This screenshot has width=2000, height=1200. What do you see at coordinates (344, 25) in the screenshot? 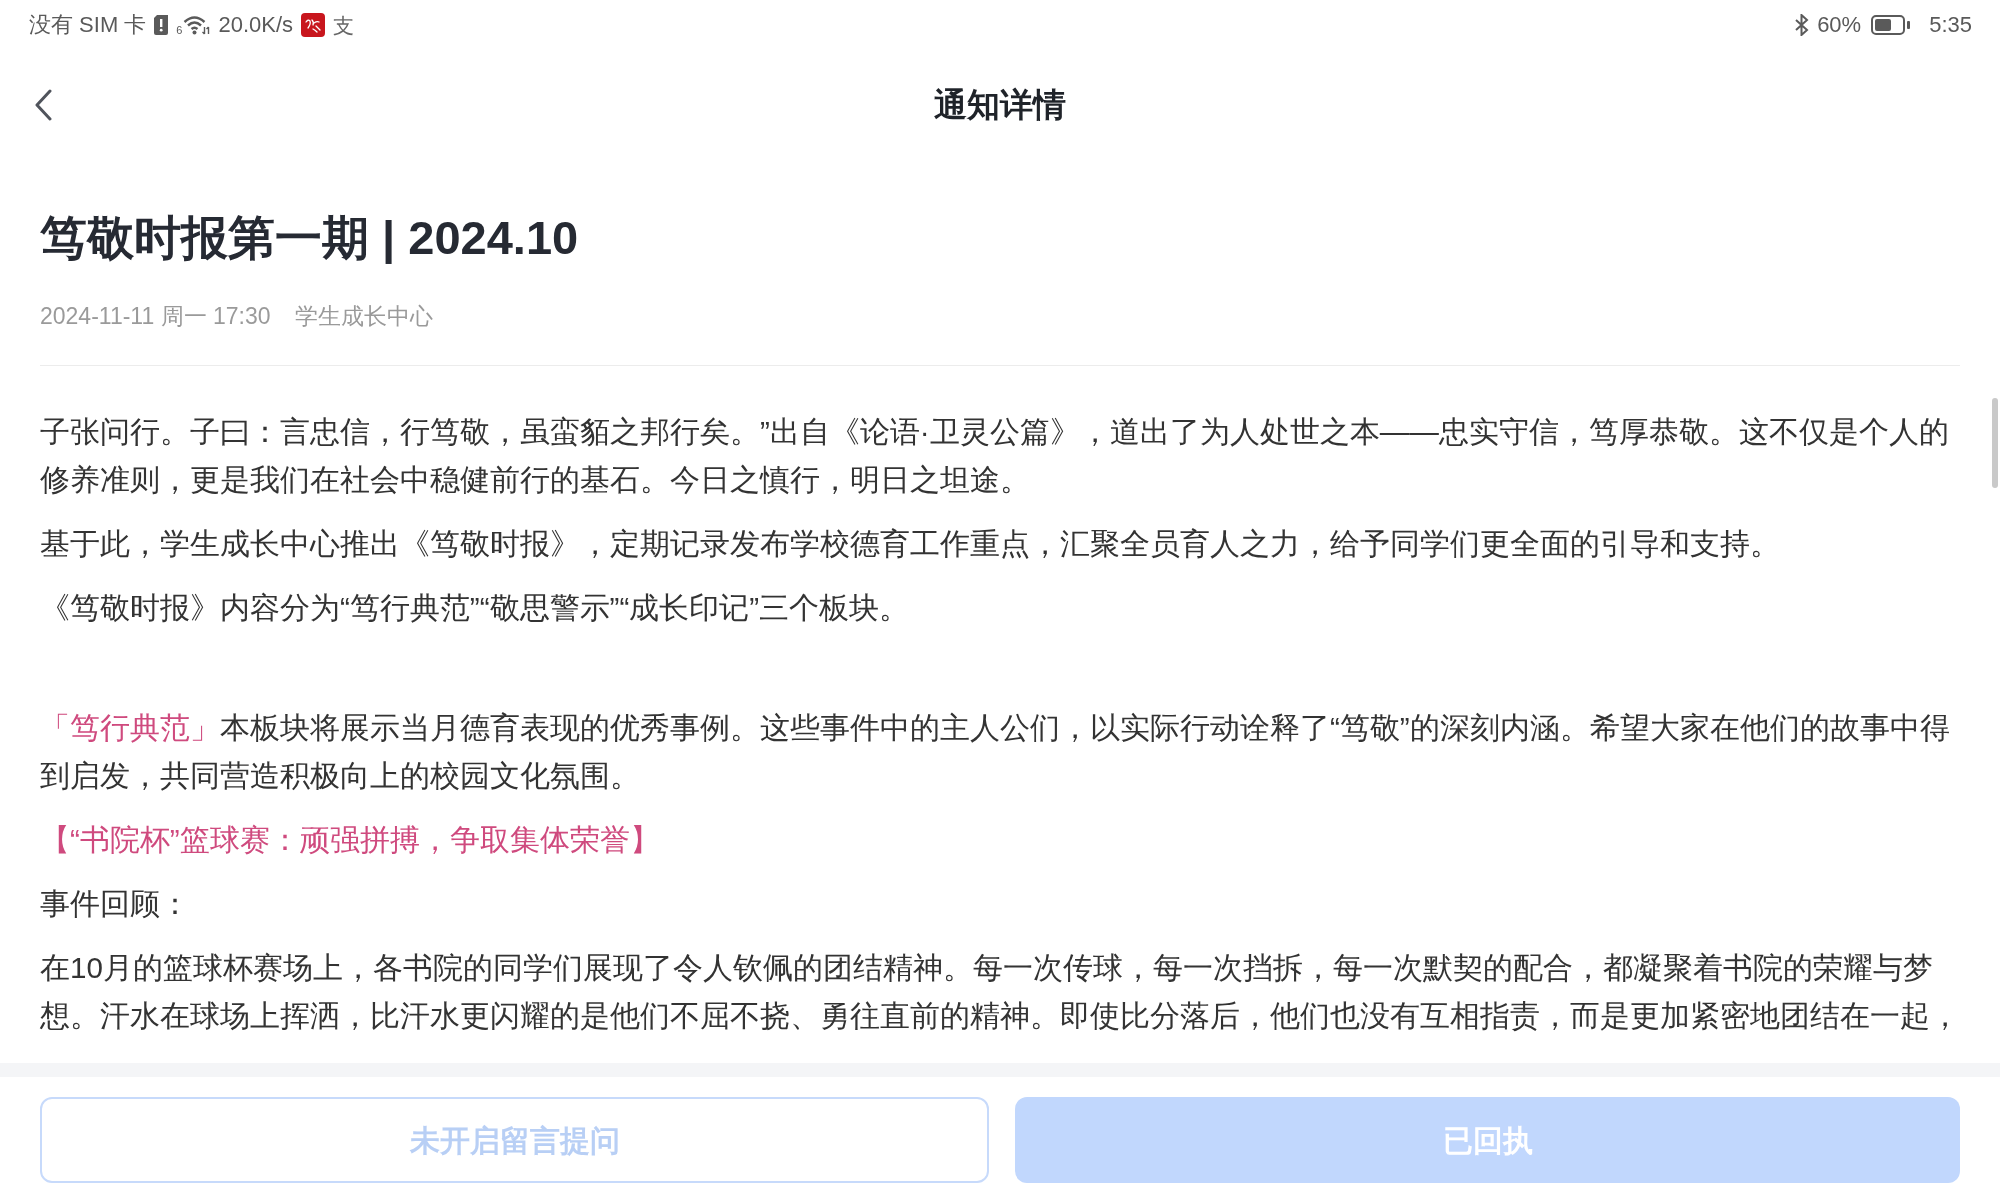
I see `app-glyph-text: 支` at bounding box center [344, 25].